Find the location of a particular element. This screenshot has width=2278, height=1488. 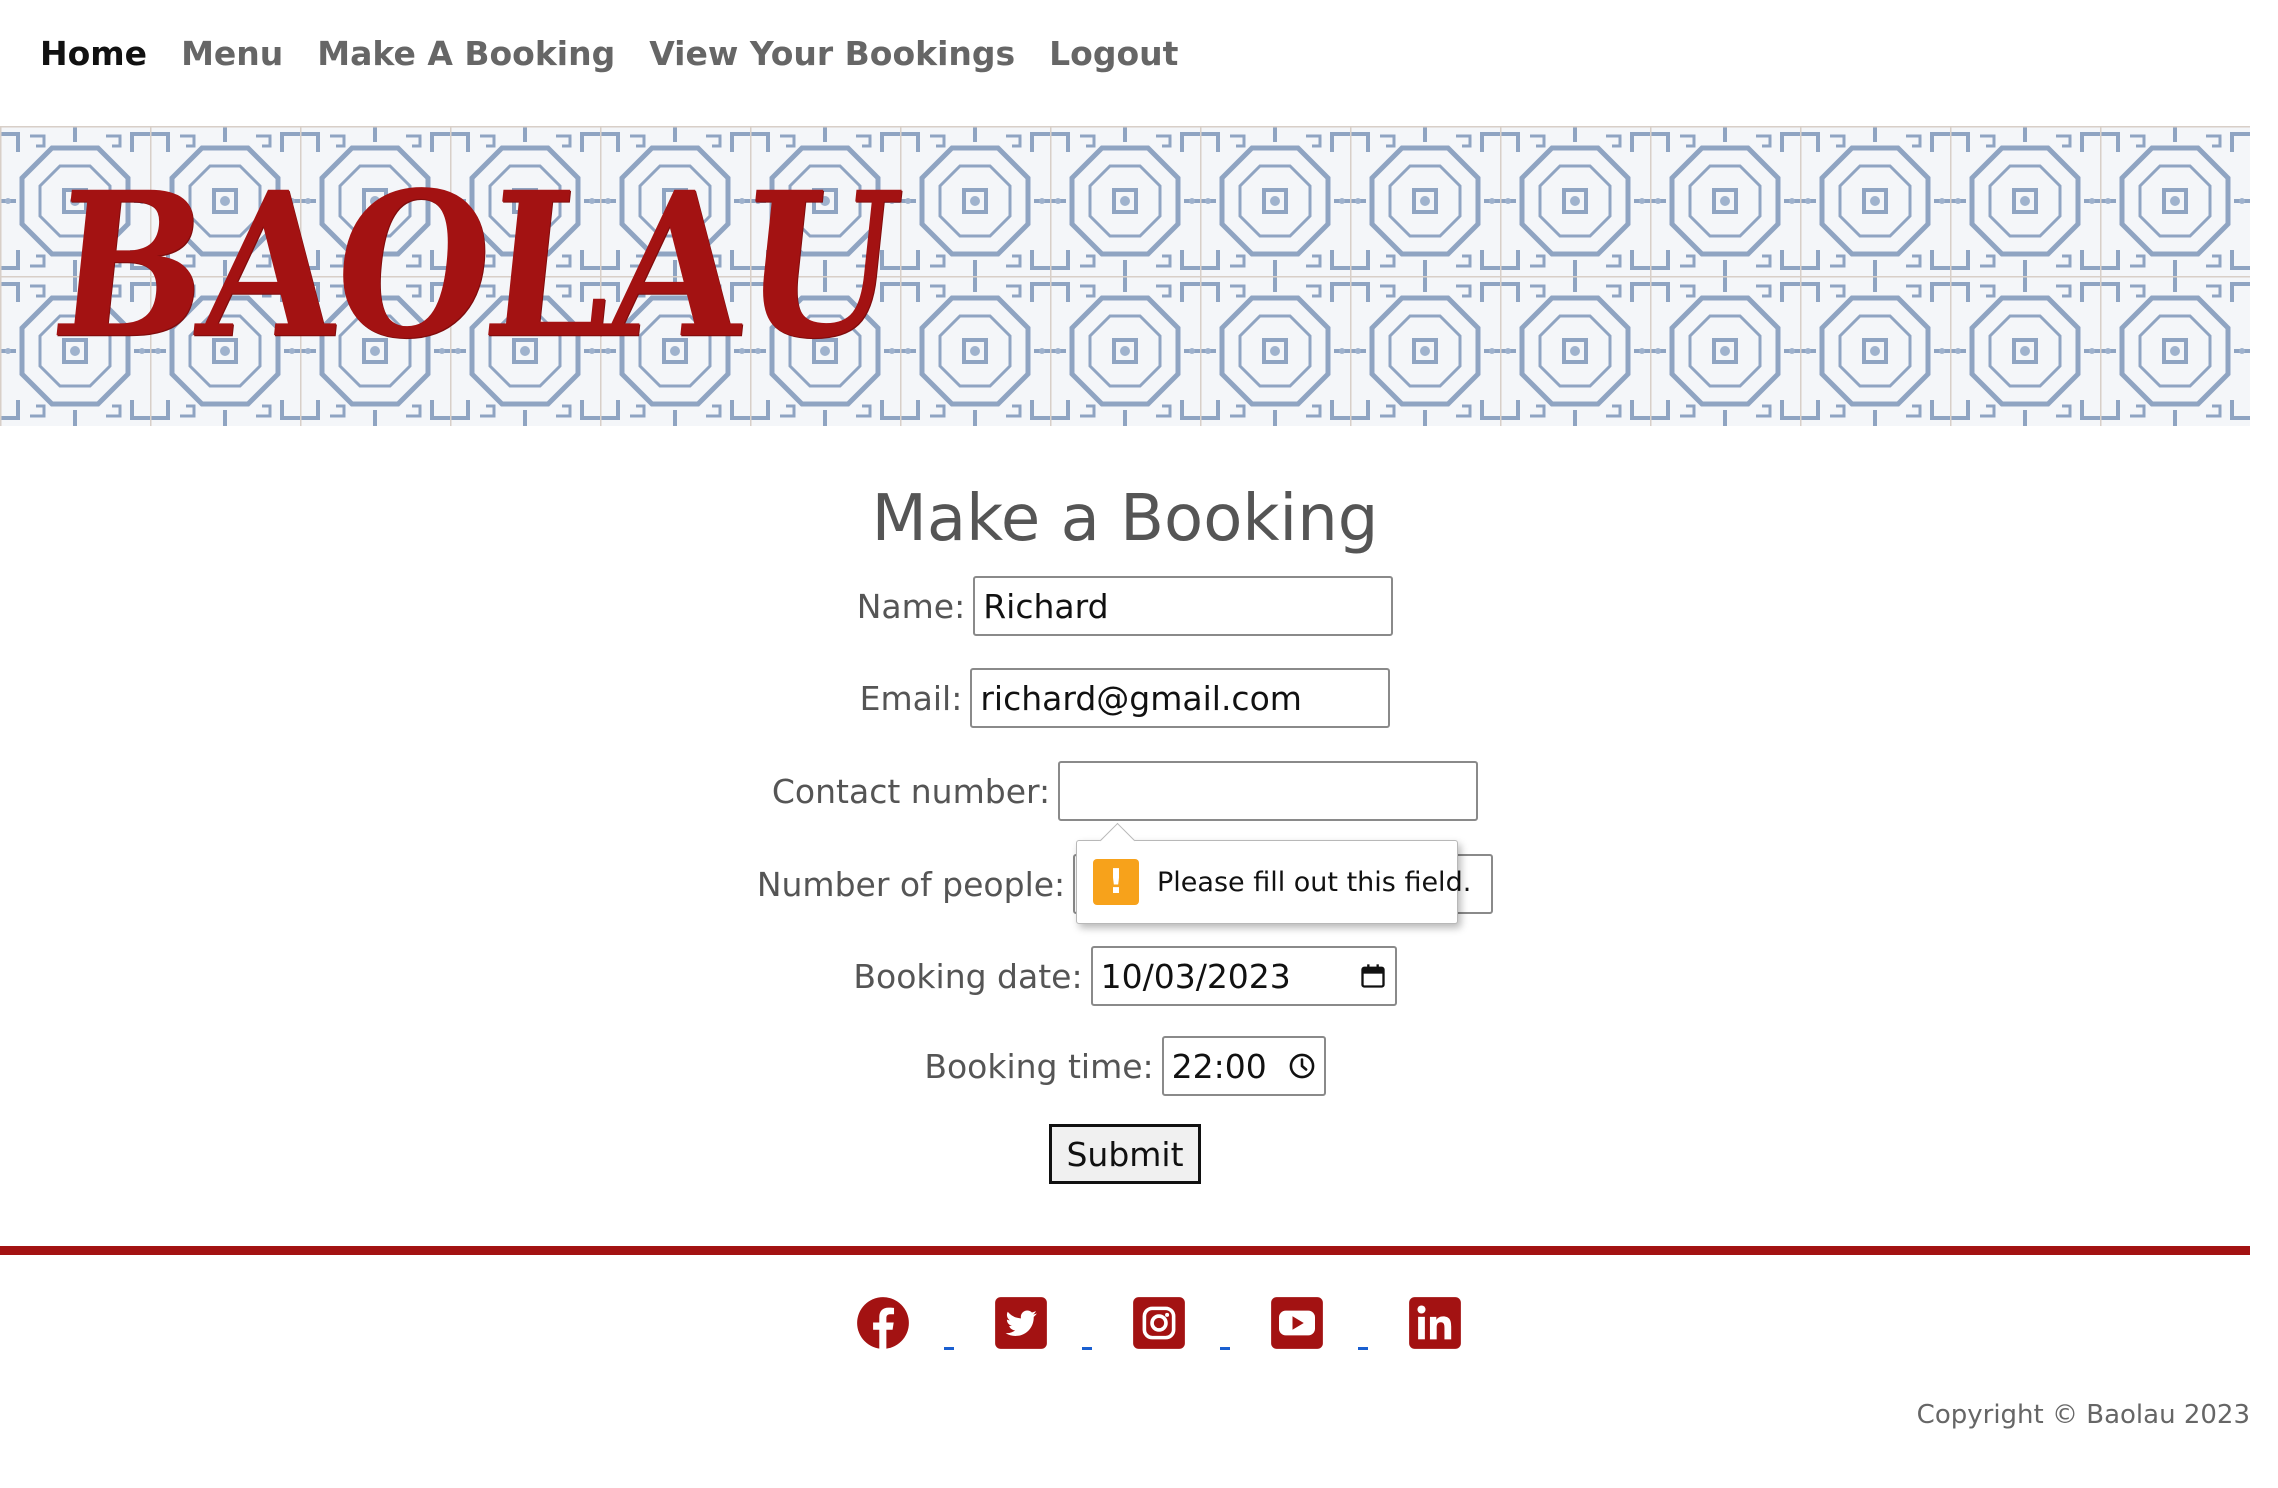

linkedin-icon is located at coordinates (1435, 1323).